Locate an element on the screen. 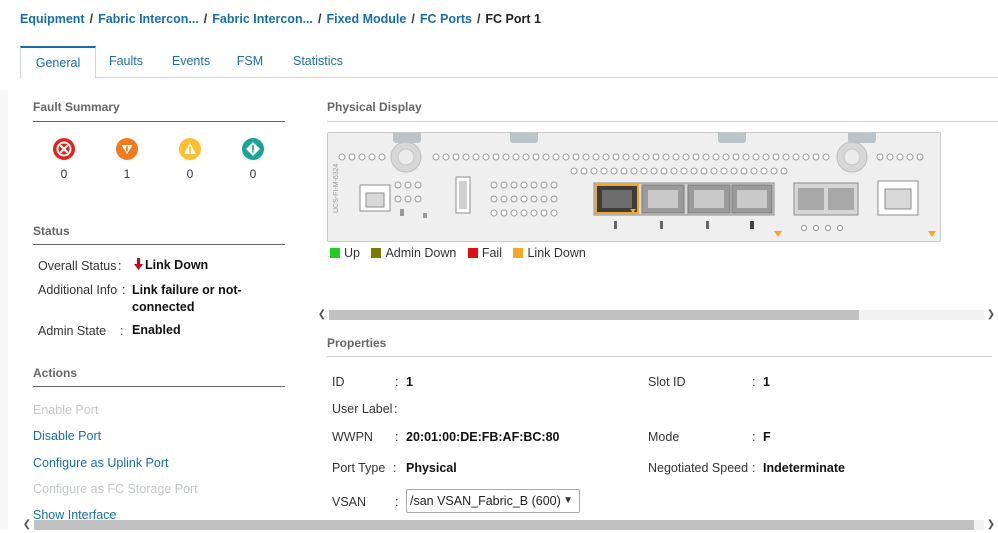 This screenshot has width=998, height=533. legend-fail: Fail is located at coordinates (484, 253).